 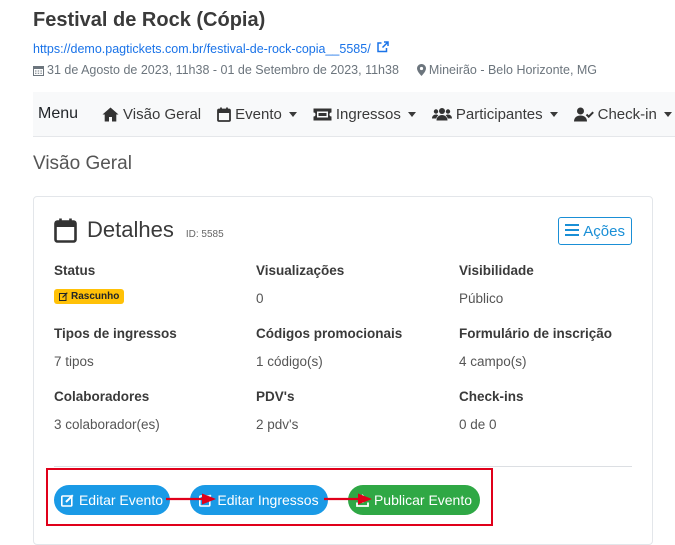 I want to click on nav-item-ingressos: Ingressos, so click(x=364, y=114).